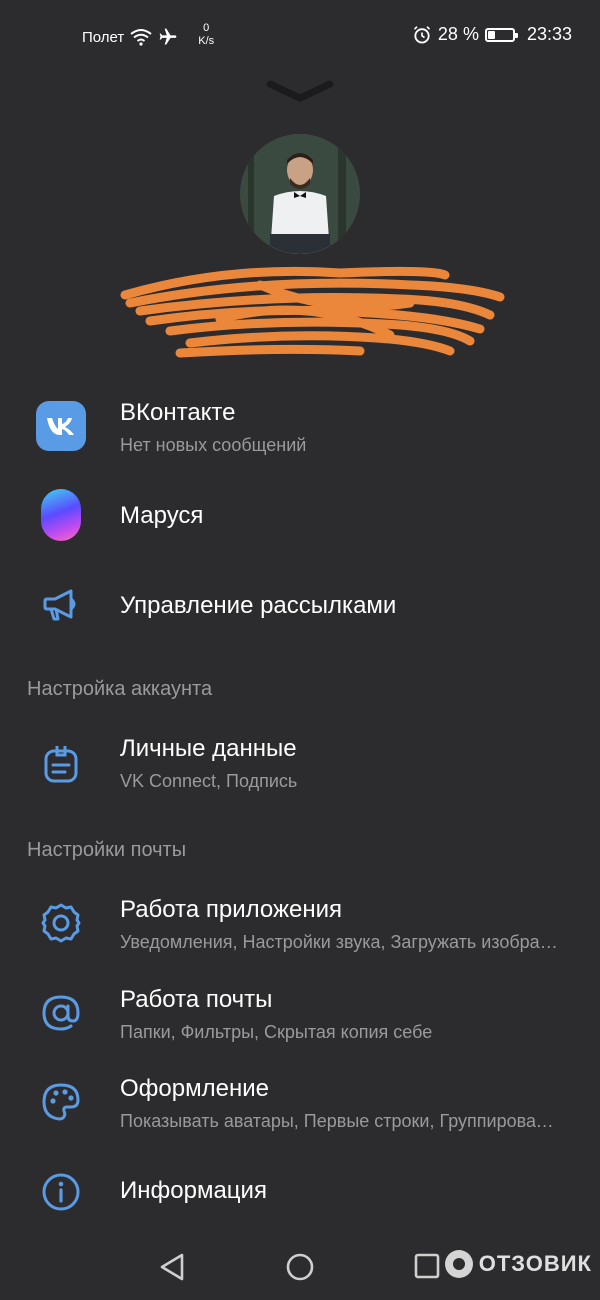 This screenshot has width=600, height=1300. I want to click on battery-percent: 28 %, so click(458, 34).